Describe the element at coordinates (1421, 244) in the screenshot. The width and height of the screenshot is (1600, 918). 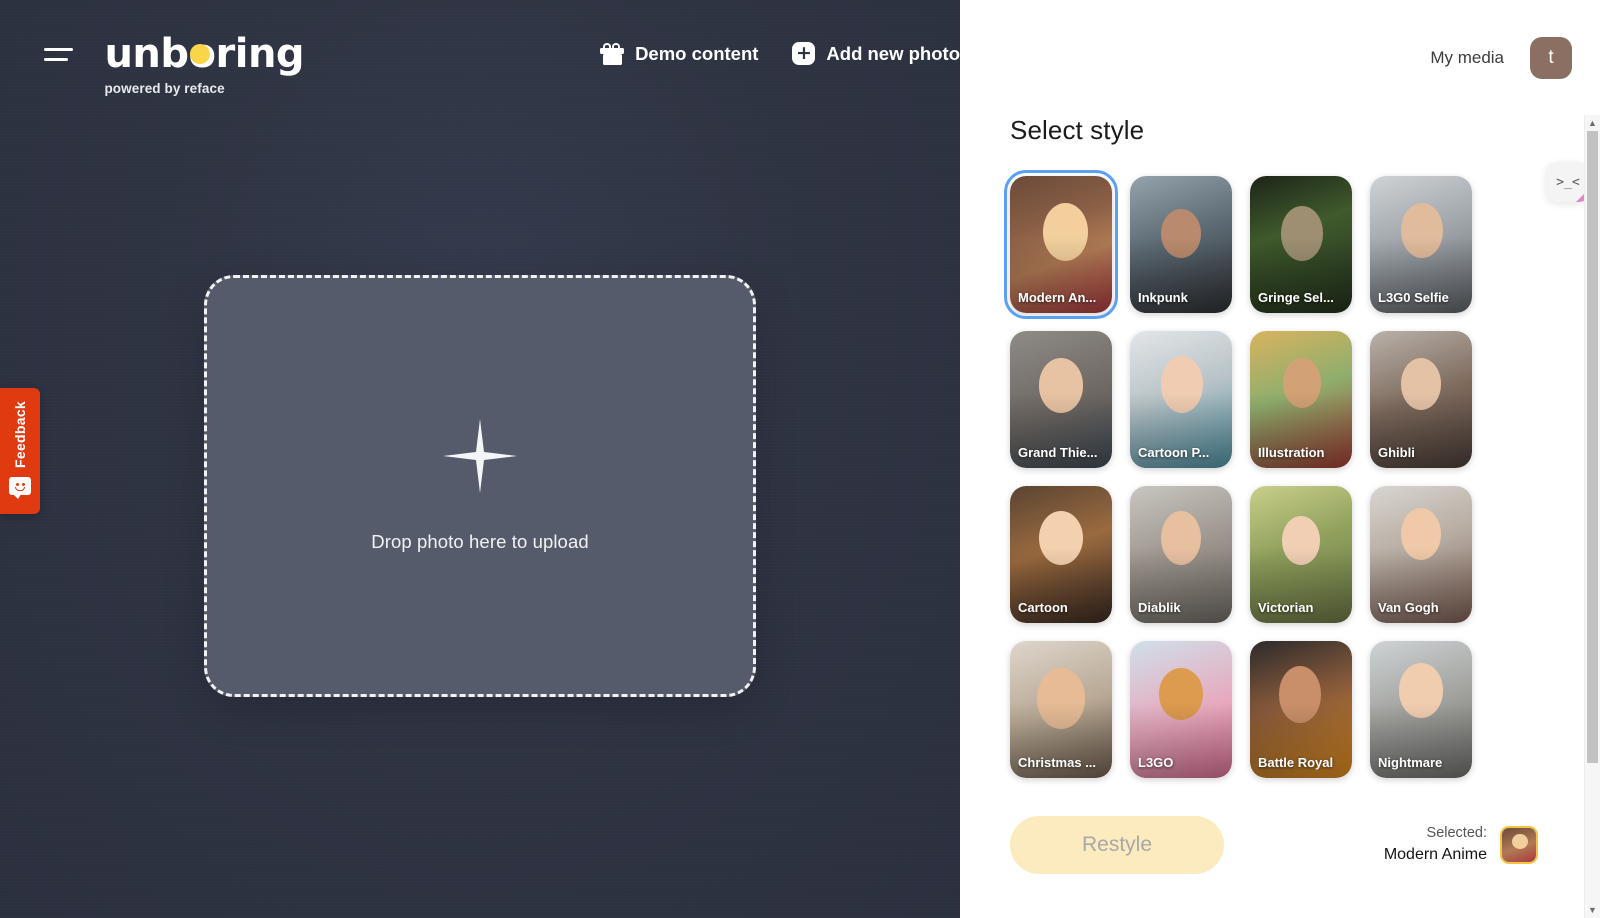
I see `style-card: L3G0 Selfie` at that location.